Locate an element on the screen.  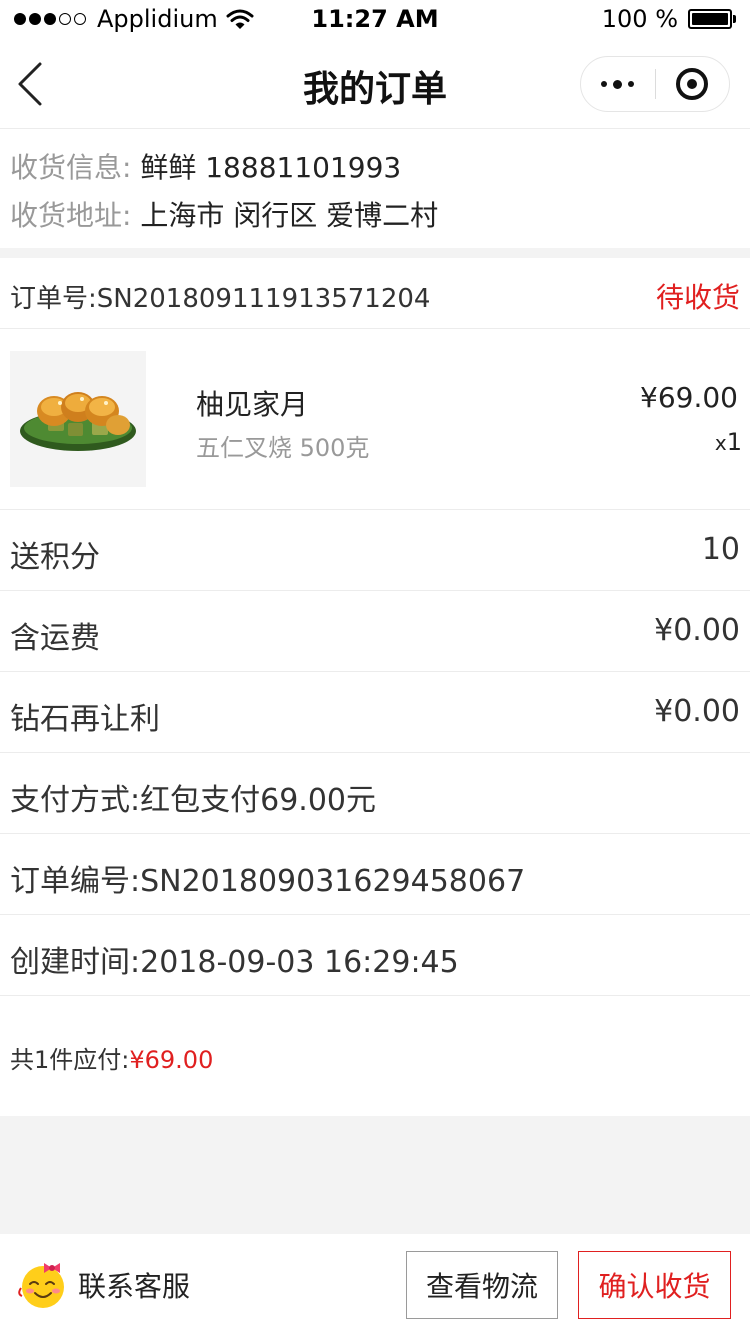
status-bar-right: 100 % is located at coordinates (669, 19).